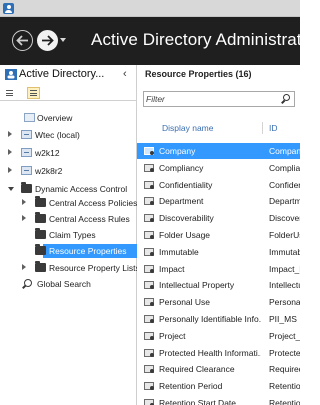  Describe the element at coordinates (68, 135) in the screenshot. I see `nav-item: Wtec (local)` at that location.